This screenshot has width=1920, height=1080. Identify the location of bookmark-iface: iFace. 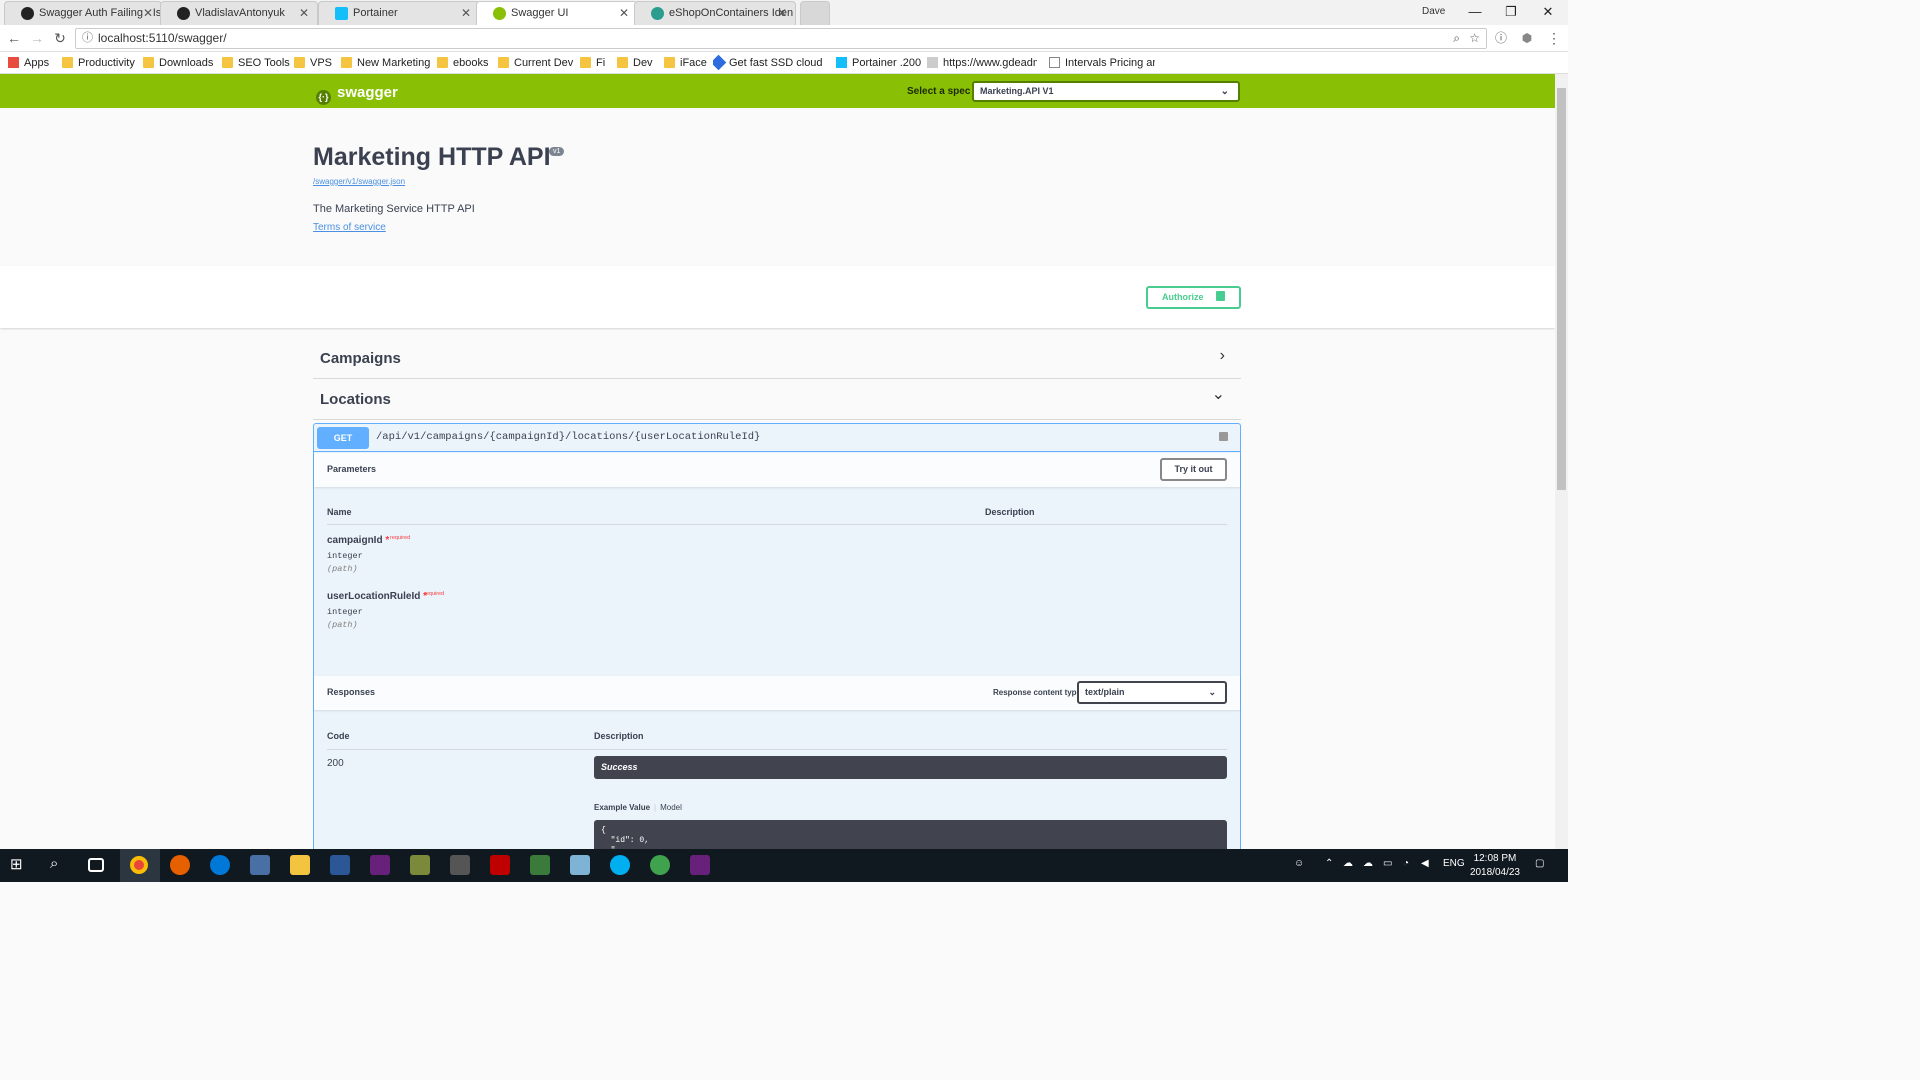
(685, 63).